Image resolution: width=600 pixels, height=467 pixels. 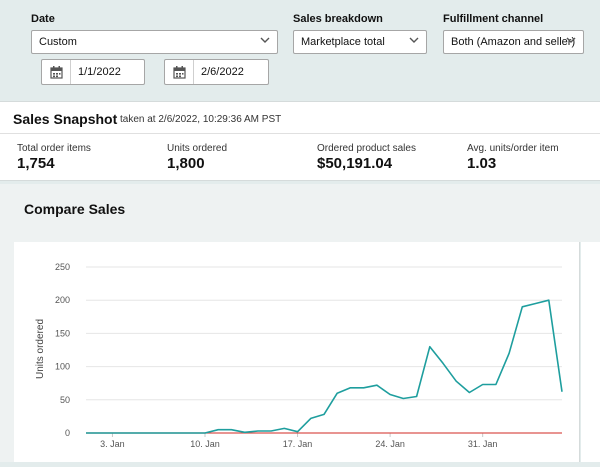 I want to click on x-tick-label: 3. Jan, so click(x=112, y=444).